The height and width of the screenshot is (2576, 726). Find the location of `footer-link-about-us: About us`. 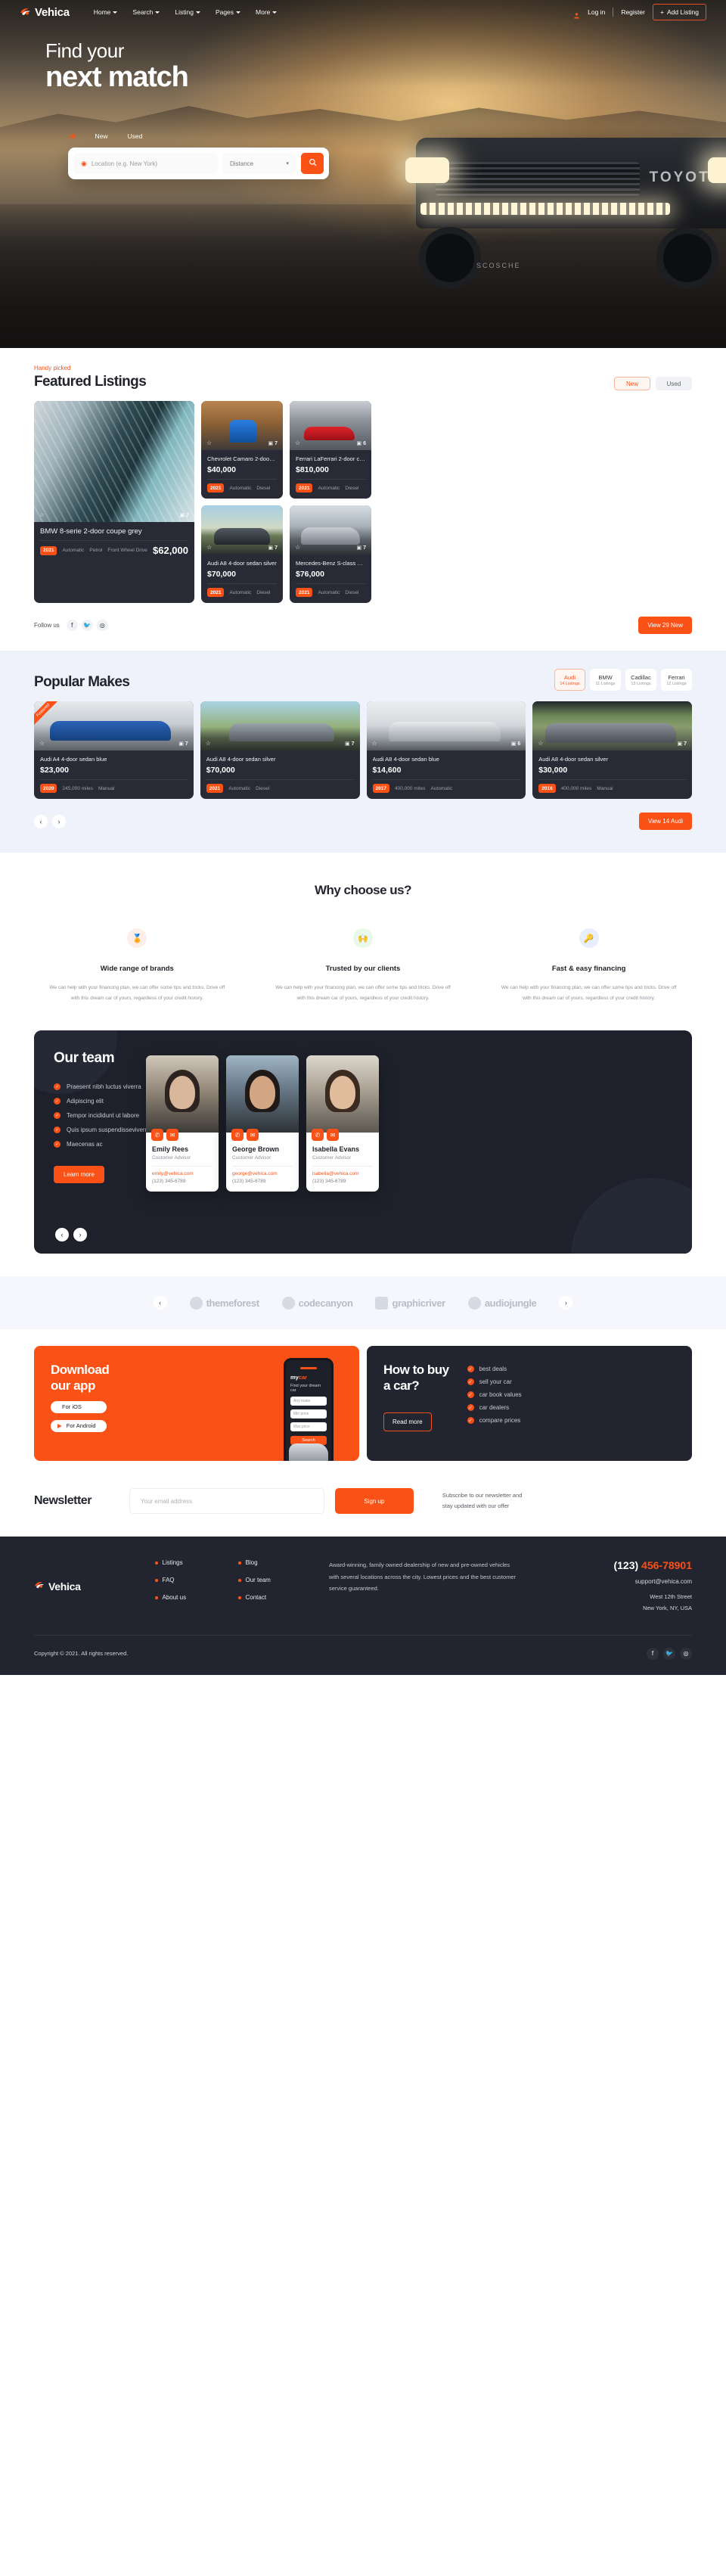

footer-link-about-us: About us is located at coordinates (175, 1597).